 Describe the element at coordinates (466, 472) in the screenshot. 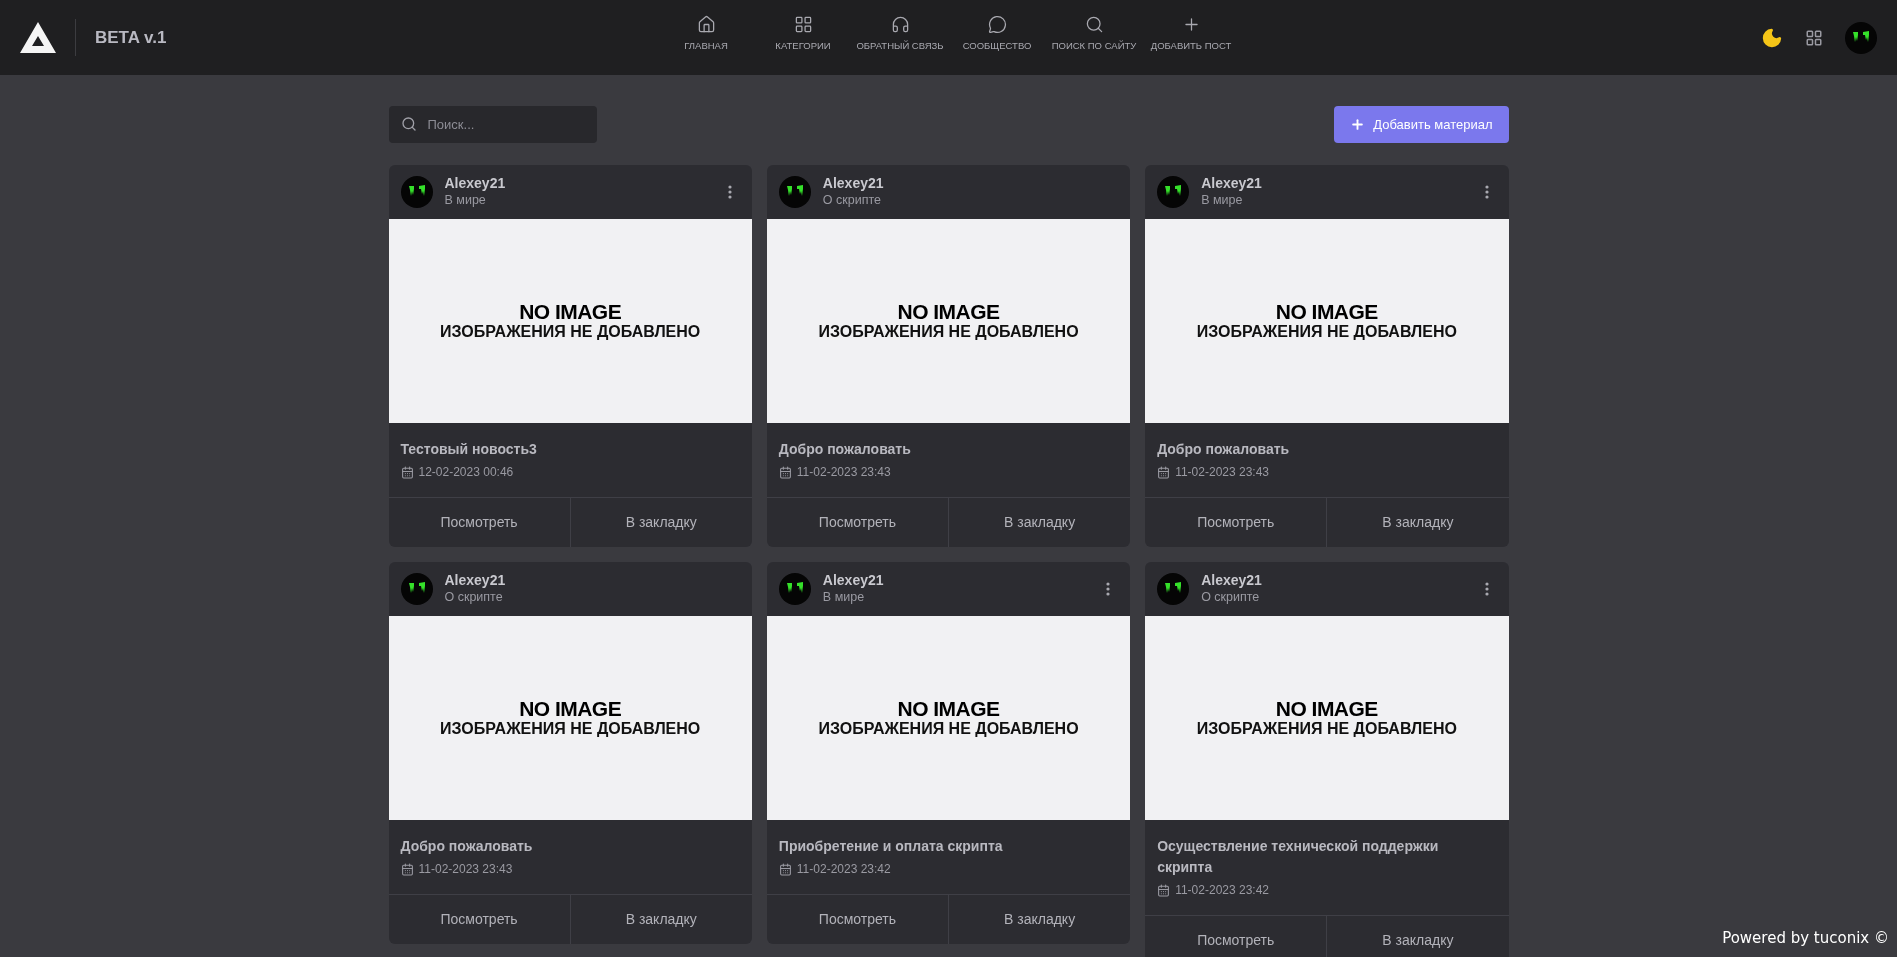

I see `post-date: 12-02-2023 00:46` at that location.